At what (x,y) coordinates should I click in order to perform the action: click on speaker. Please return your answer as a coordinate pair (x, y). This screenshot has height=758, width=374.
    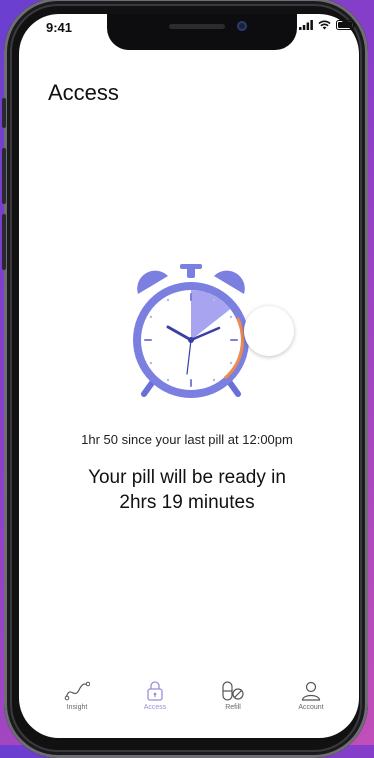
    Looking at the image, I should click on (197, 26).